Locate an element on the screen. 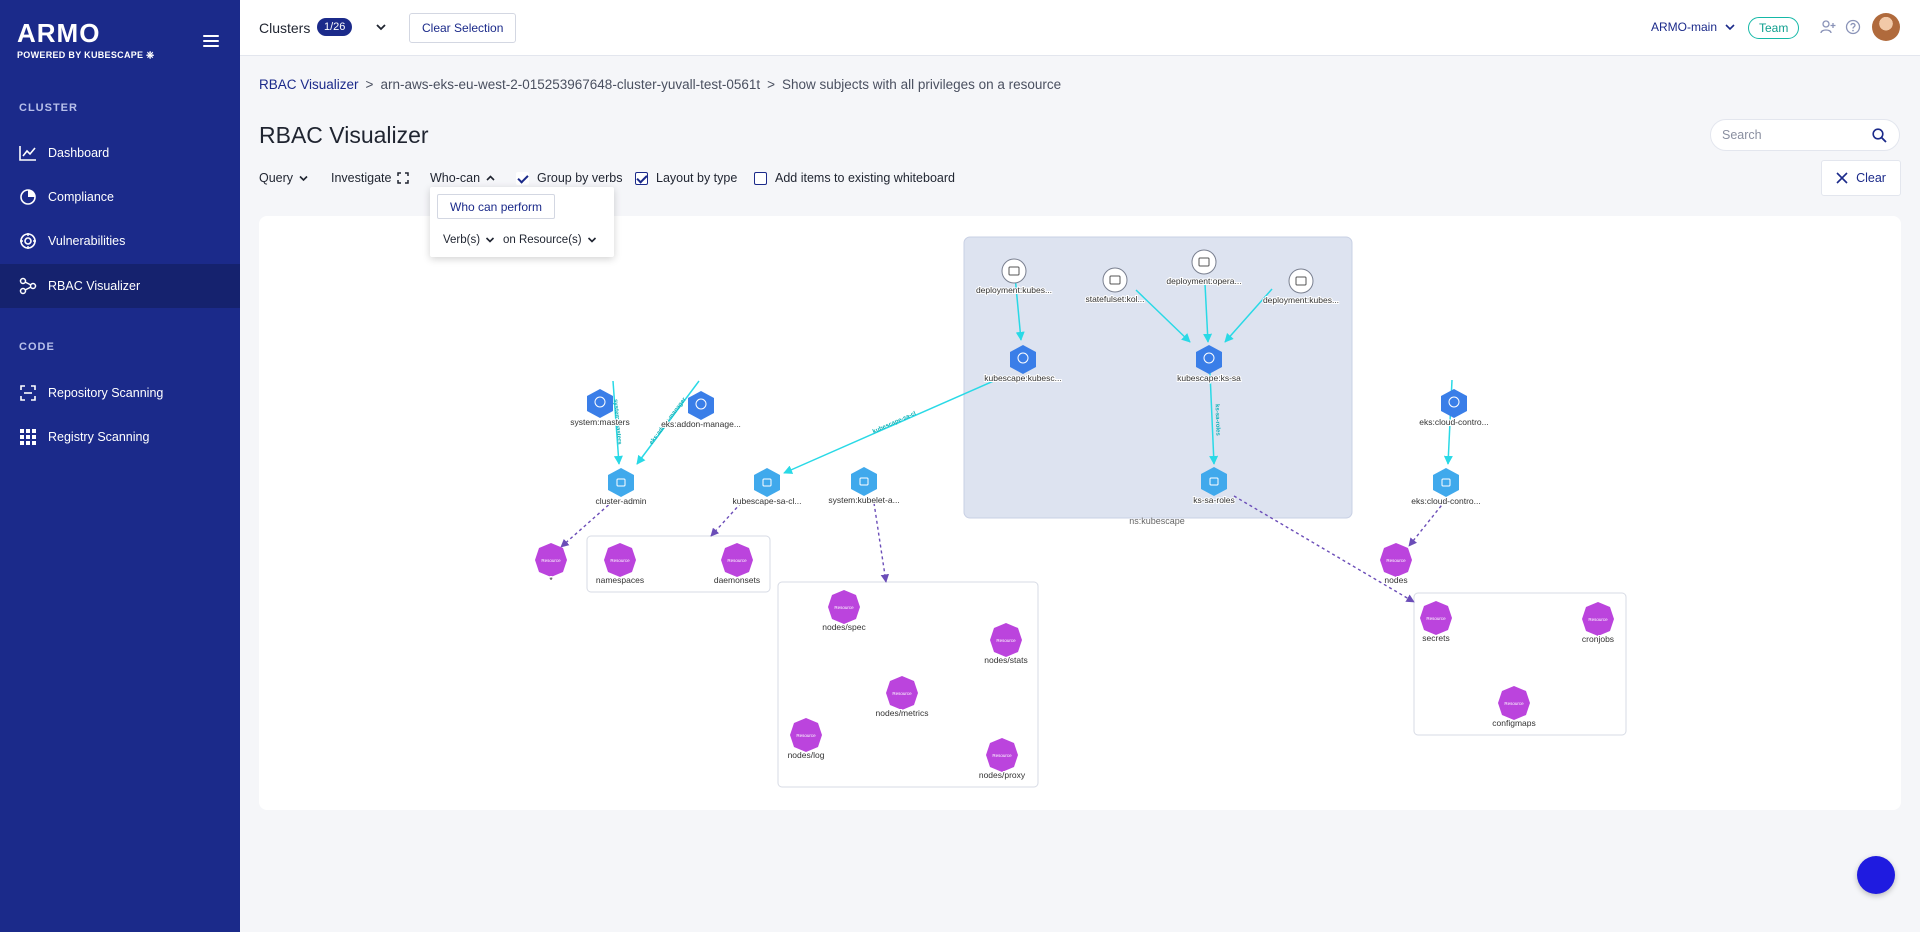 Image resolution: width=1920 pixels, height=932 pixels. who-can-perform-button: Who can perform is located at coordinates (496, 206).